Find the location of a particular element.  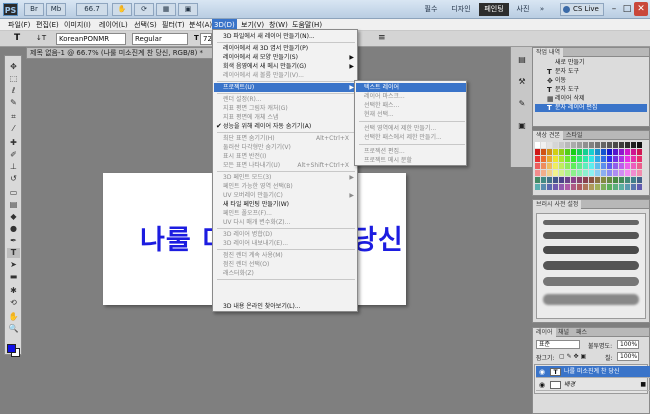

menu-item-invert-visible-surfaces: 표시 표면 반전(I) is located at coordinates (285, 156).